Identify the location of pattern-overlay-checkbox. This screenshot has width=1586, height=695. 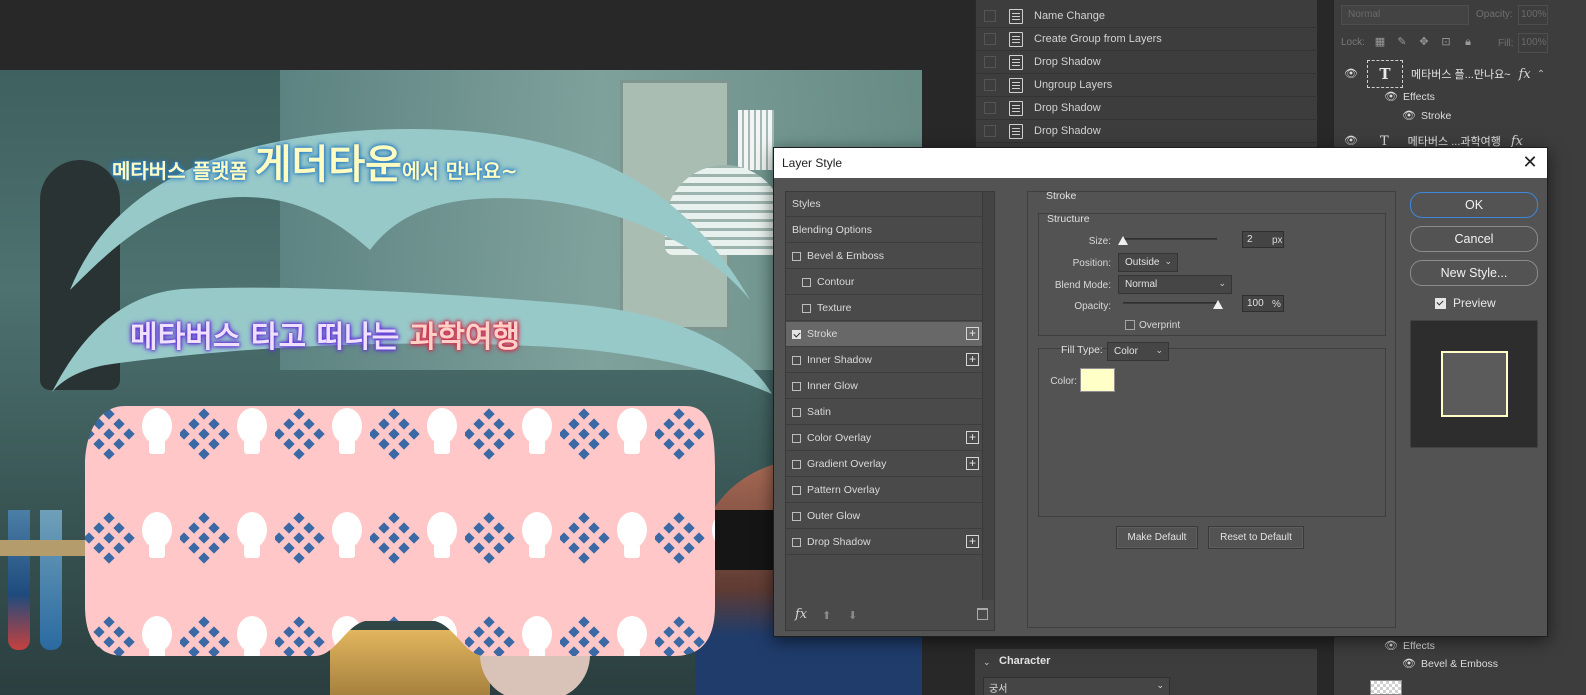
(796, 490).